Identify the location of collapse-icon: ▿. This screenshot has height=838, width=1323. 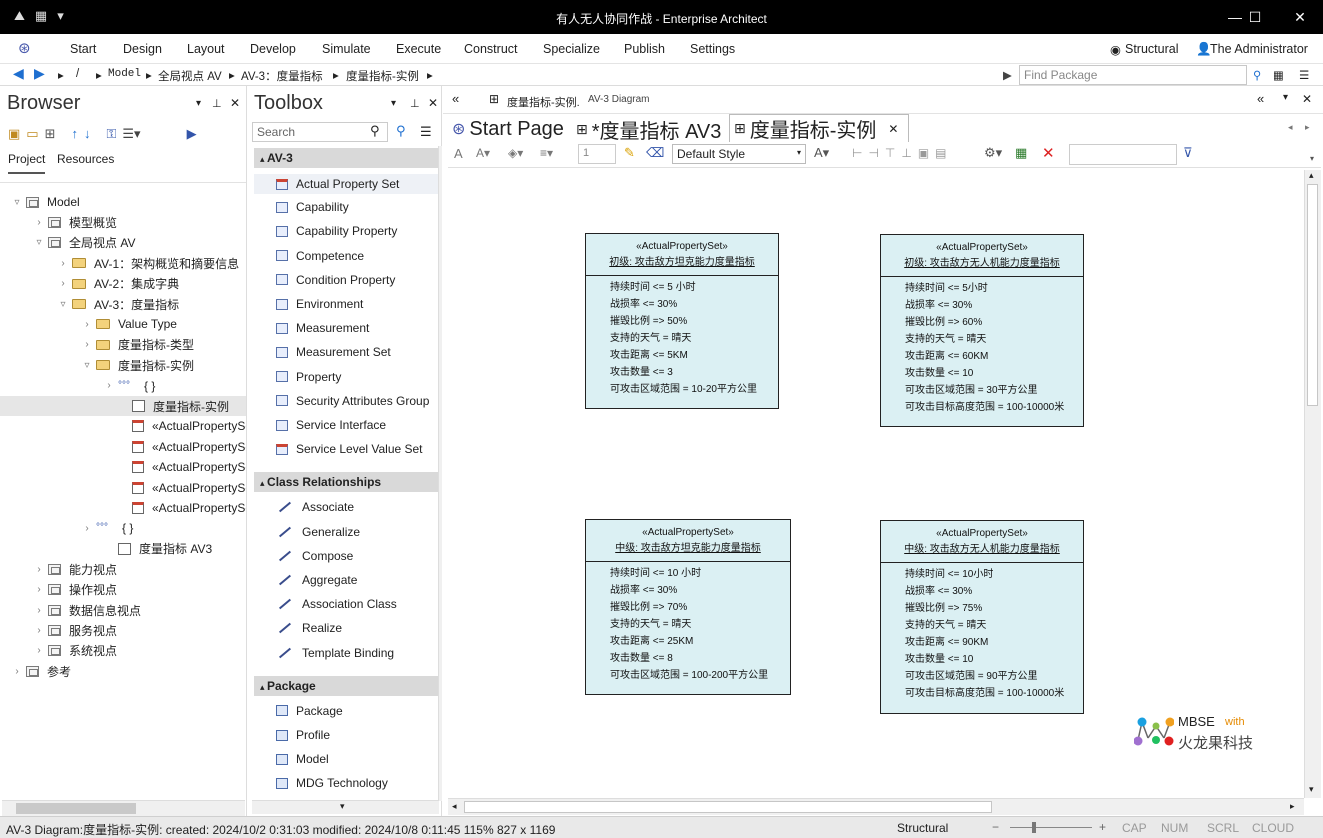
(87, 365).